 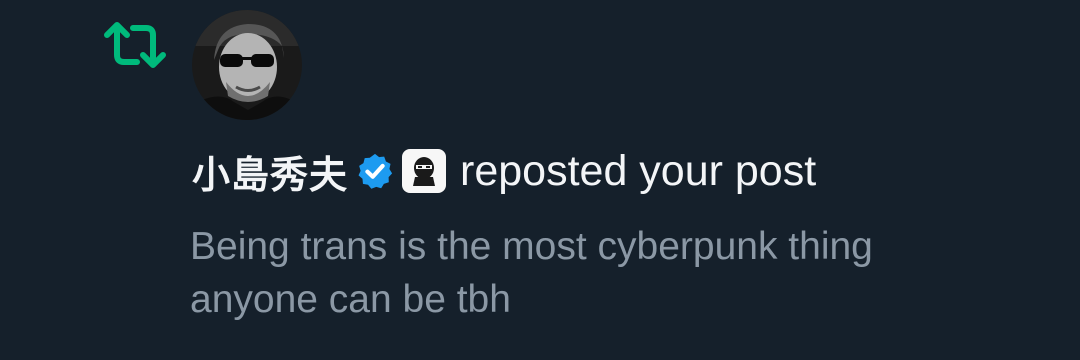 I want to click on post-text-line: anyone can be tbh, so click(x=350, y=299).